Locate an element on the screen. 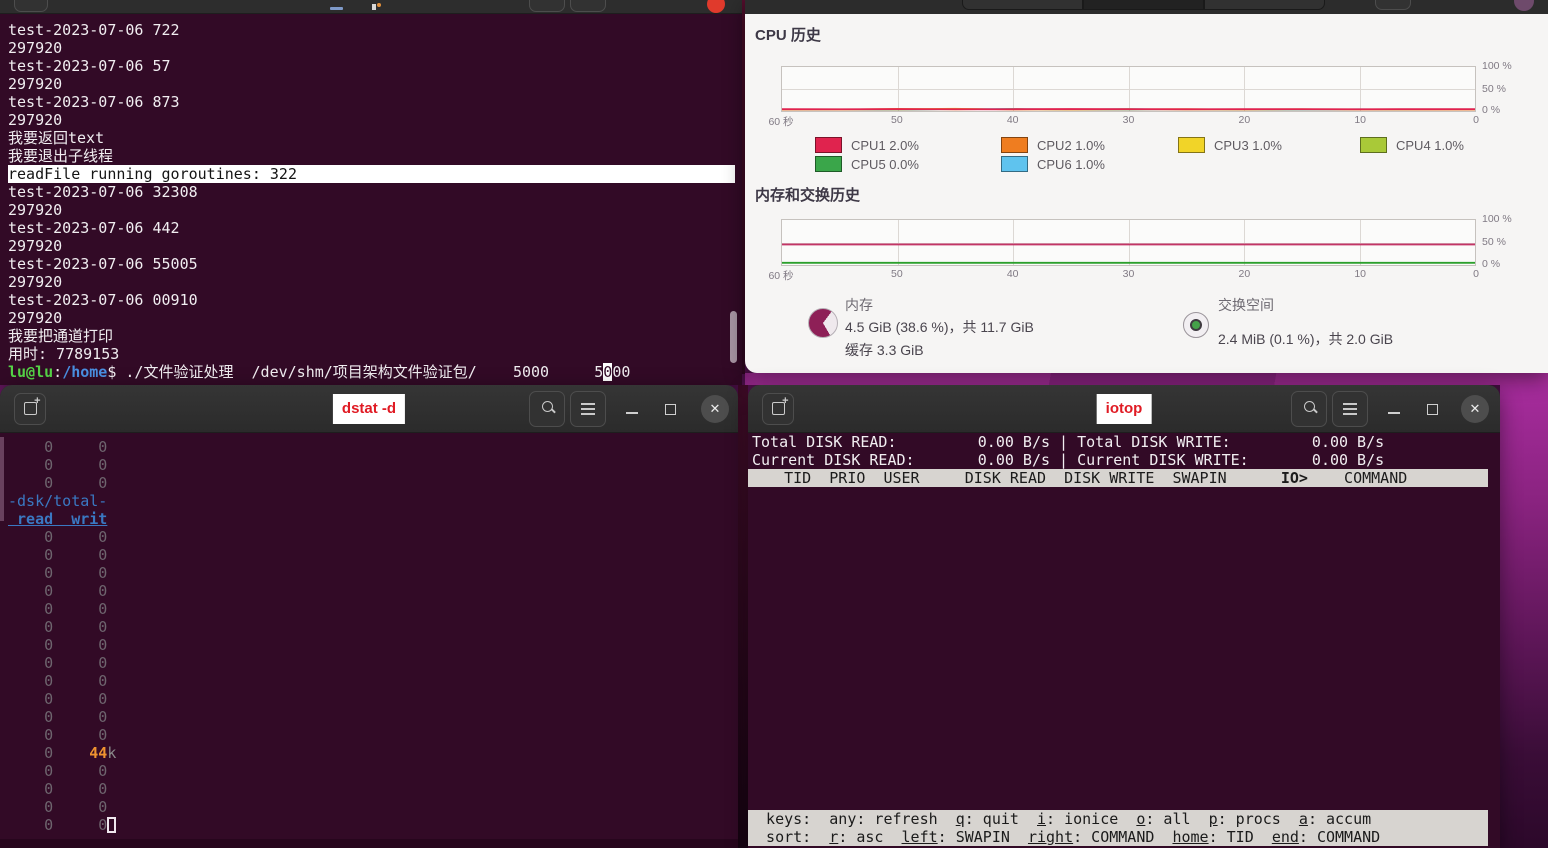  hamburger-menu-icon is located at coordinates (588, 409).